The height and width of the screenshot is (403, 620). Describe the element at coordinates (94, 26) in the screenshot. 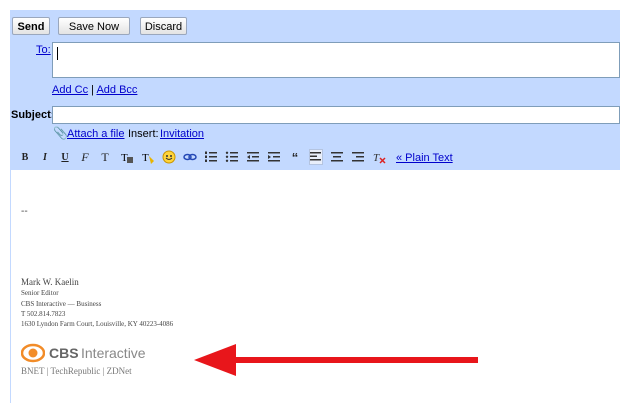

I see `save-now-button: Save Now` at that location.